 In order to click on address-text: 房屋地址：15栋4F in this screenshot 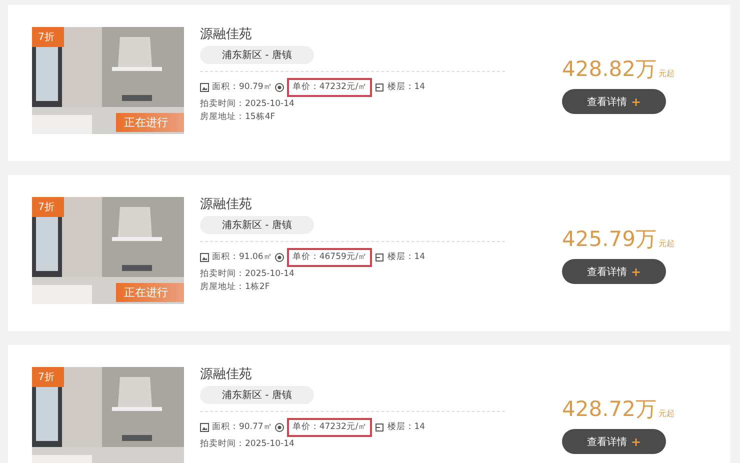, I will do `click(238, 117)`.